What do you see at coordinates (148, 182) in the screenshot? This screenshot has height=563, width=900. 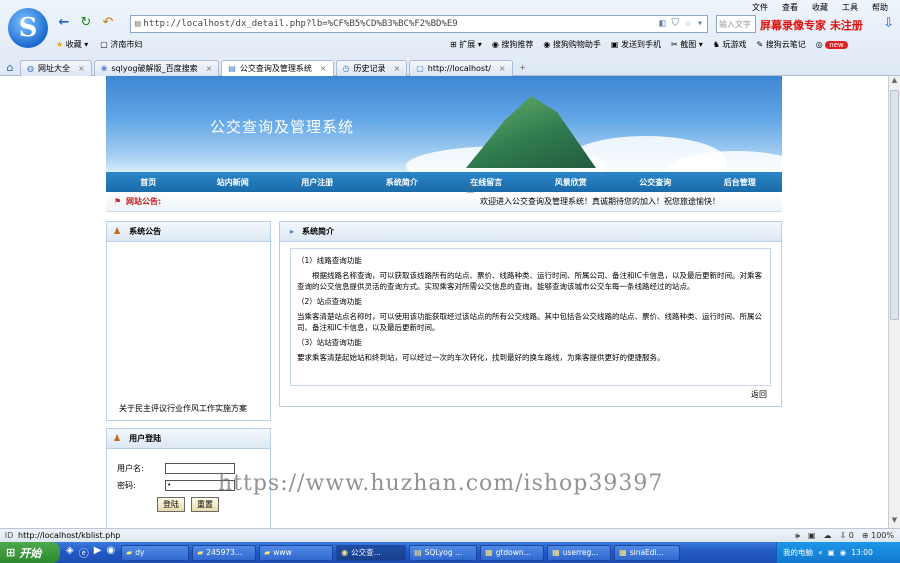 I see `nav-home: 首页` at bounding box center [148, 182].